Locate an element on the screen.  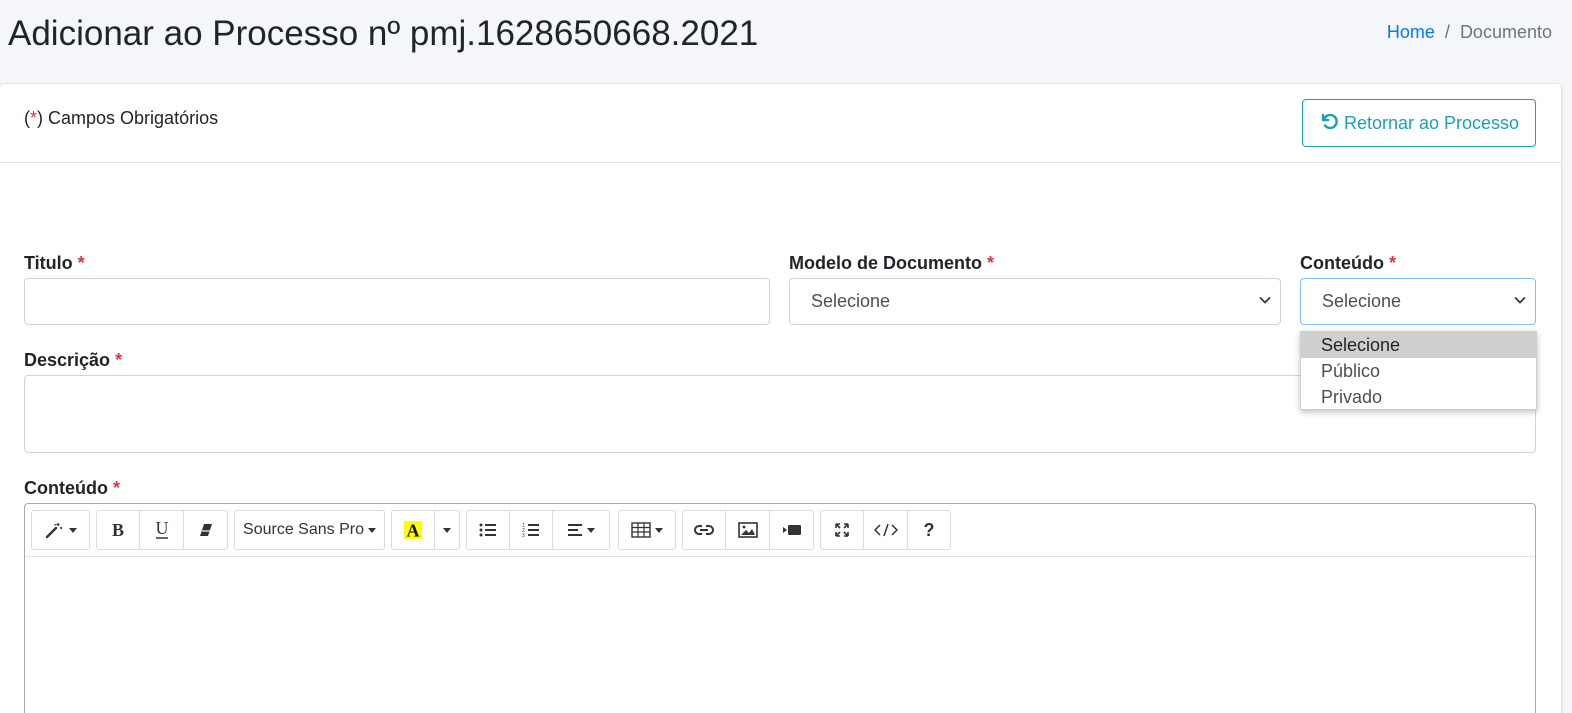
highlight-color-button: A is located at coordinates (413, 530).